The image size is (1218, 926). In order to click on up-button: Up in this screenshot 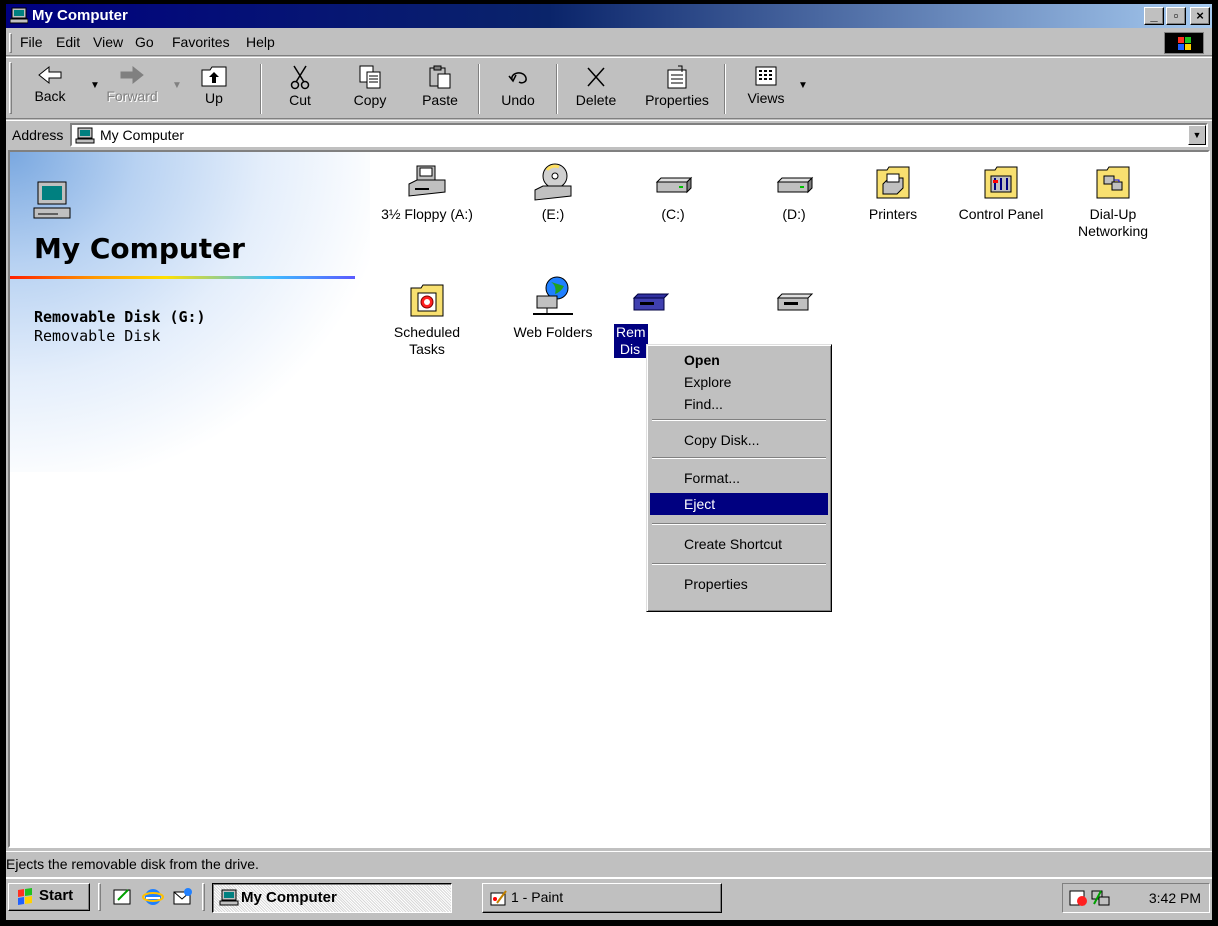, I will do `click(214, 88)`.